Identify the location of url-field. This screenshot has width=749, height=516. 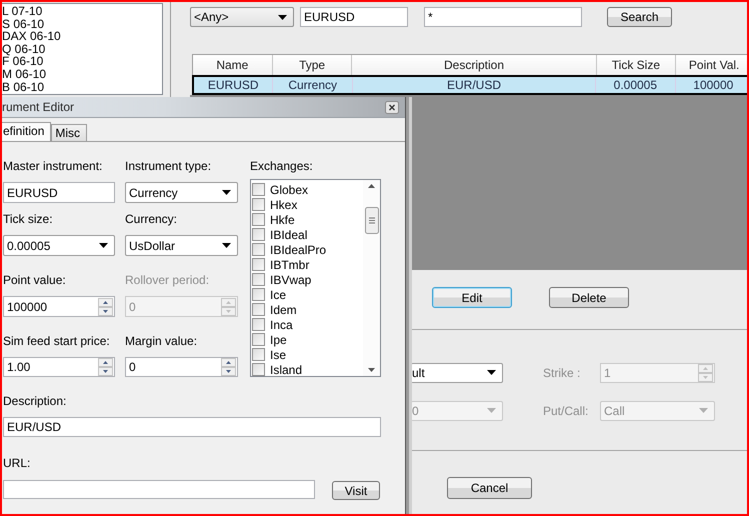
(159, 489).